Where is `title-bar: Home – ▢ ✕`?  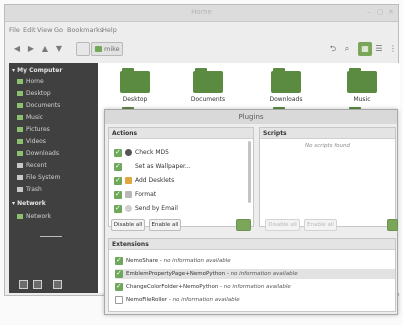 title-bar: Home – ▢ ✕ is located at coordinates (201, 13).